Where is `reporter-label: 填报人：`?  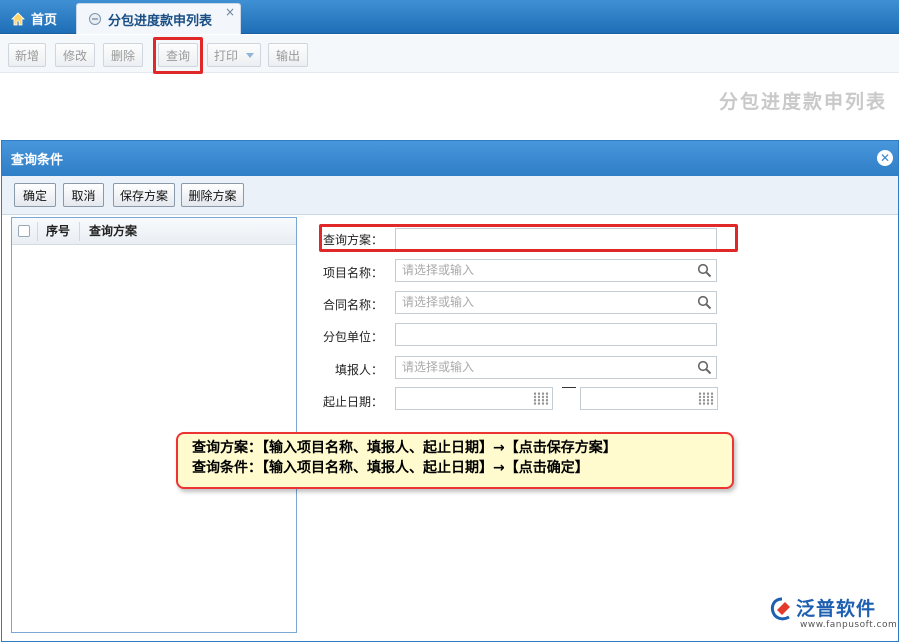 reporter-label: 填报人： is located at coordinates (358, 370).